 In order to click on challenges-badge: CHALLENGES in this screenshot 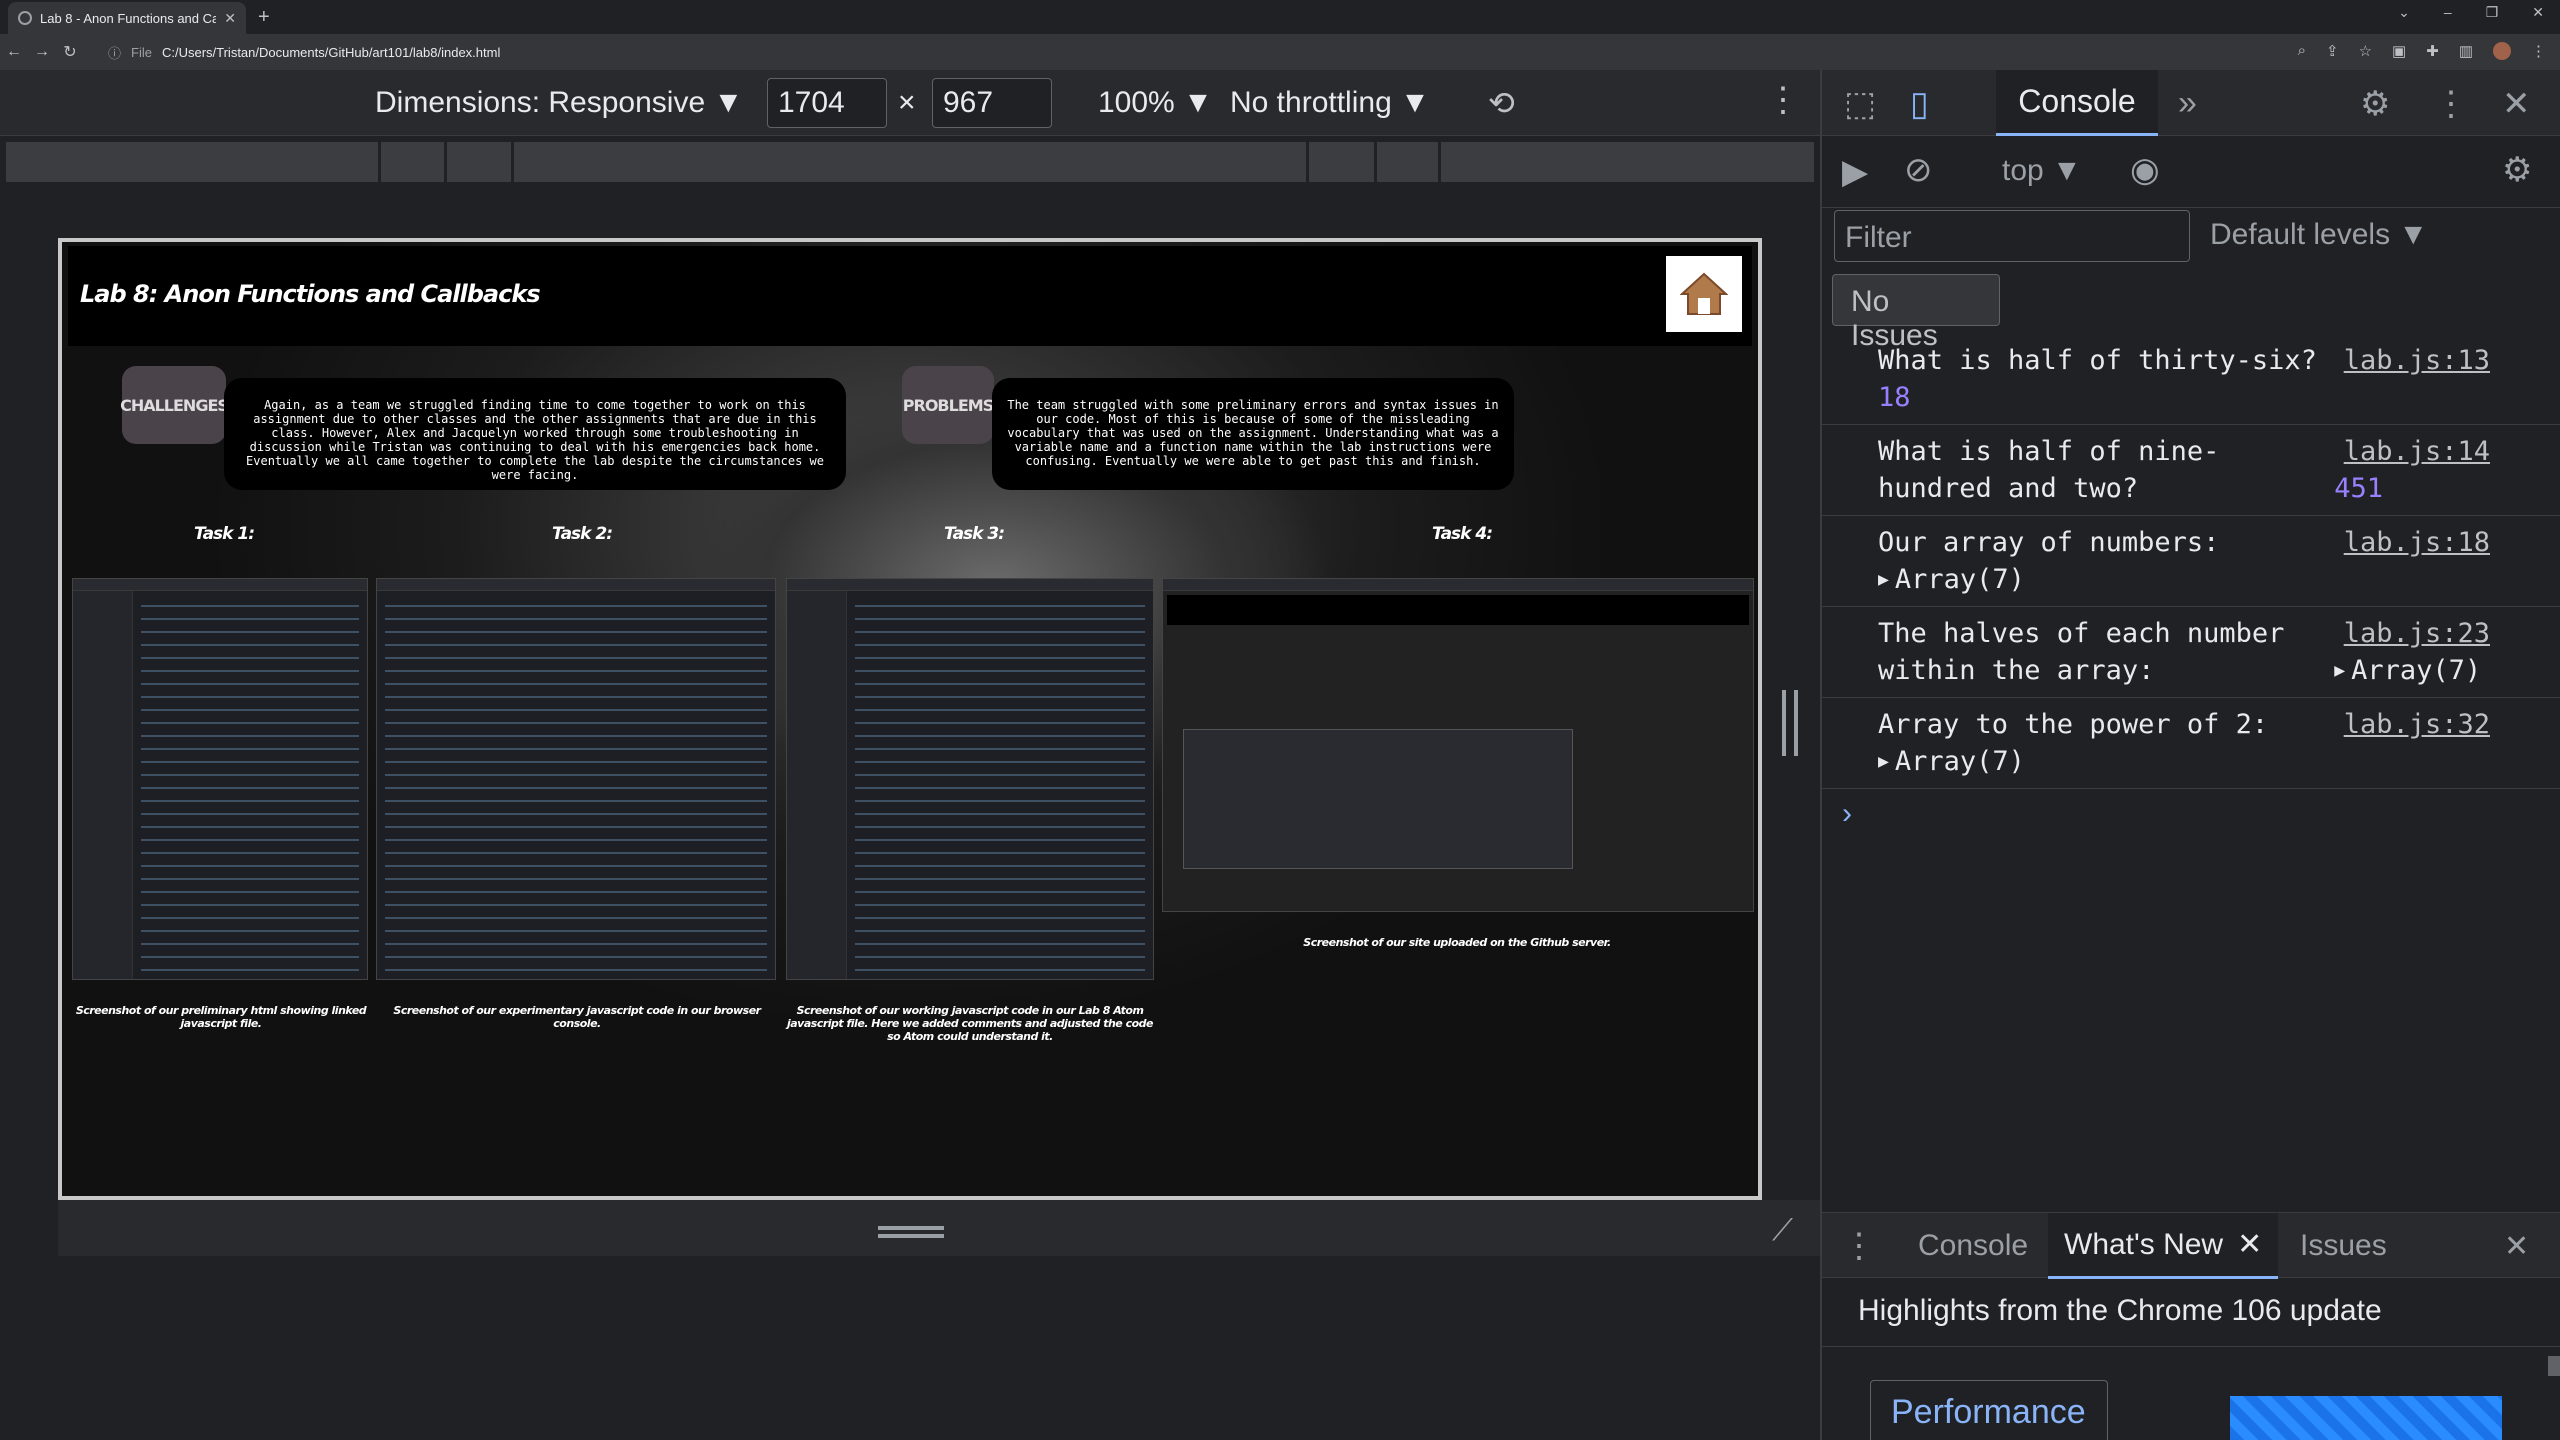, I will do `click(174, 405)`.